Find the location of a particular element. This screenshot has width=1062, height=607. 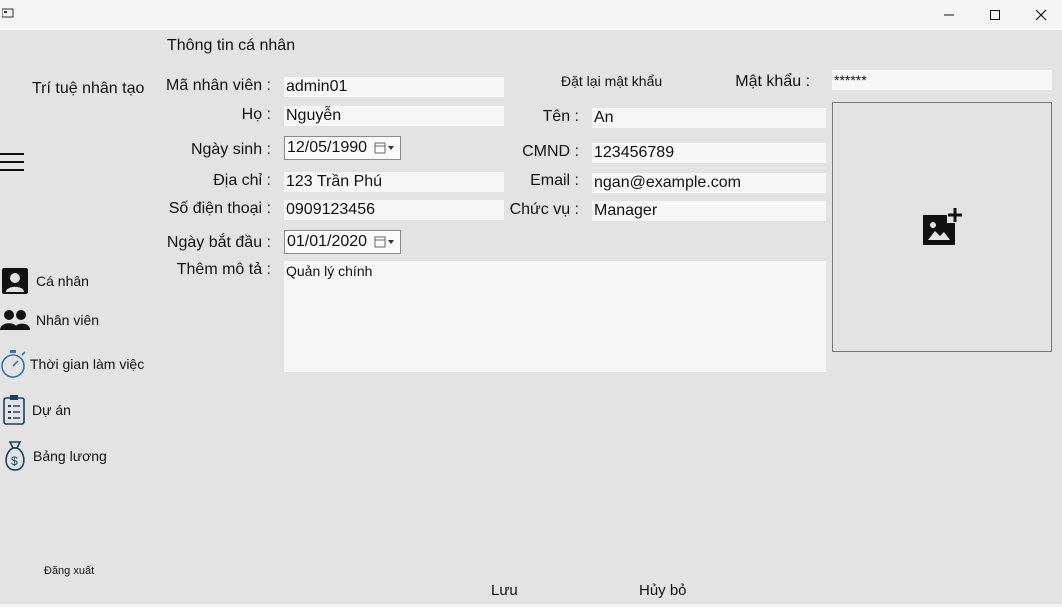

sidebar-item-working-time: Thời gian làm việc is located at coordinates (72, 364).